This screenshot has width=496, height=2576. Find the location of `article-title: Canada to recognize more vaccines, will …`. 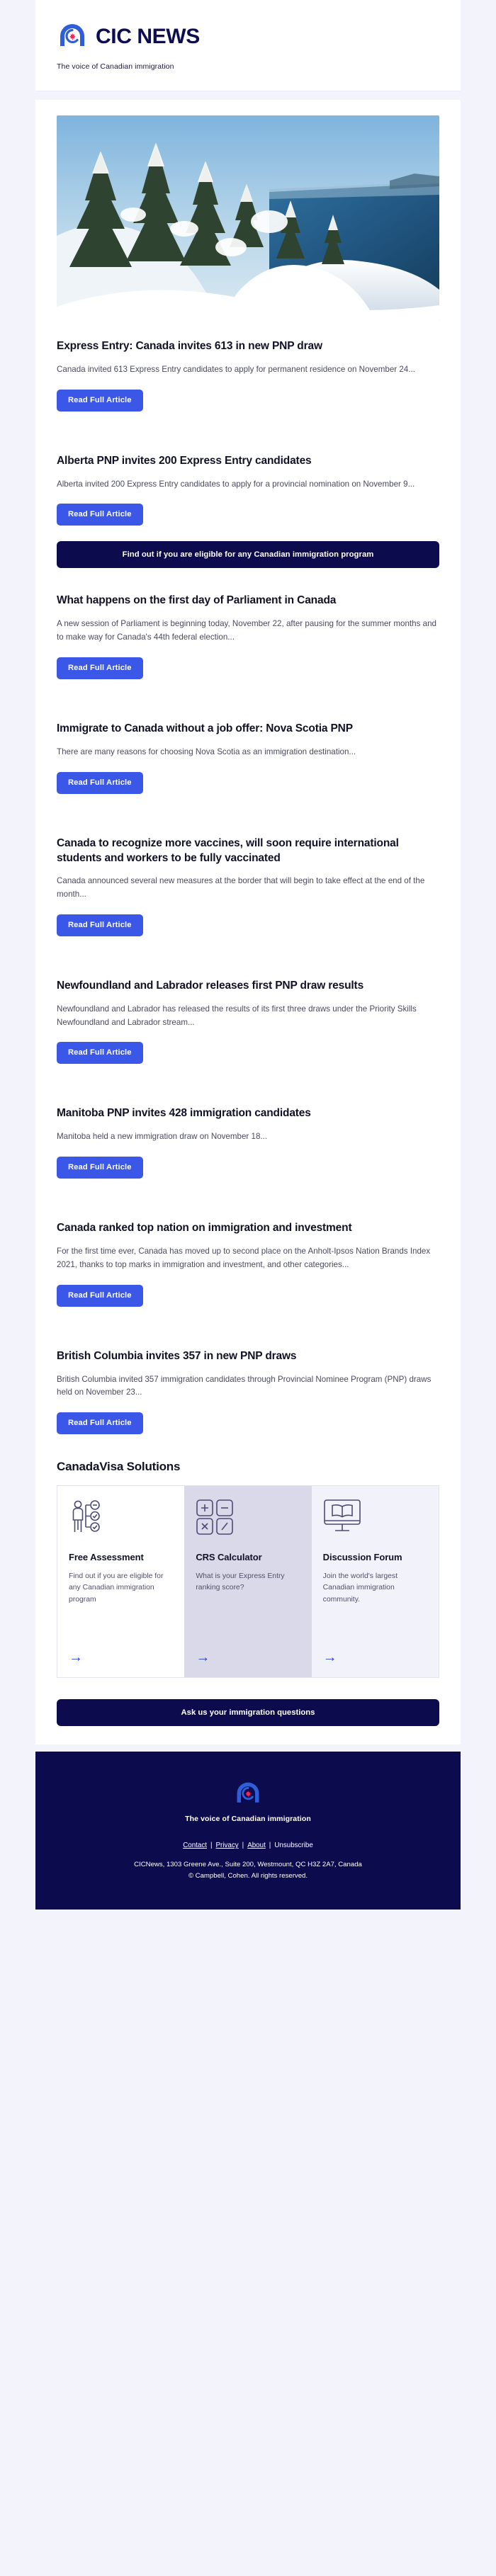

article-title: Canada to recognize more vaccines, will … is located at coordinates (228, 850).